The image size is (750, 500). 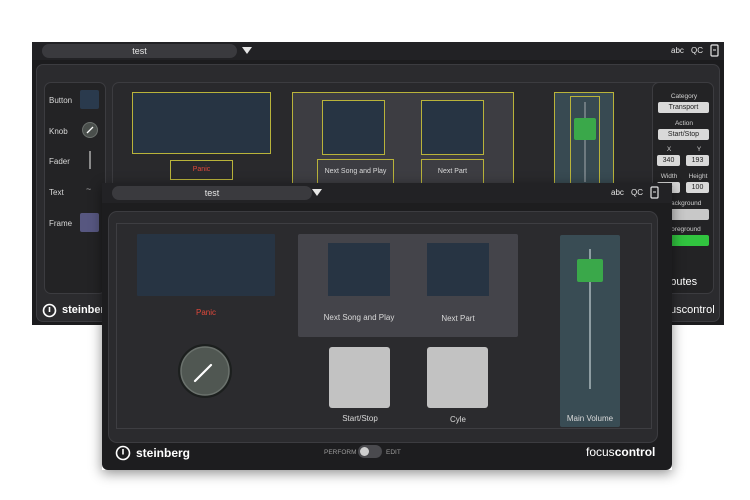 What do you see at coordinates (683, 107) in the screenshot?
I see `category-select: Transport` at bounding box center [683, 107].